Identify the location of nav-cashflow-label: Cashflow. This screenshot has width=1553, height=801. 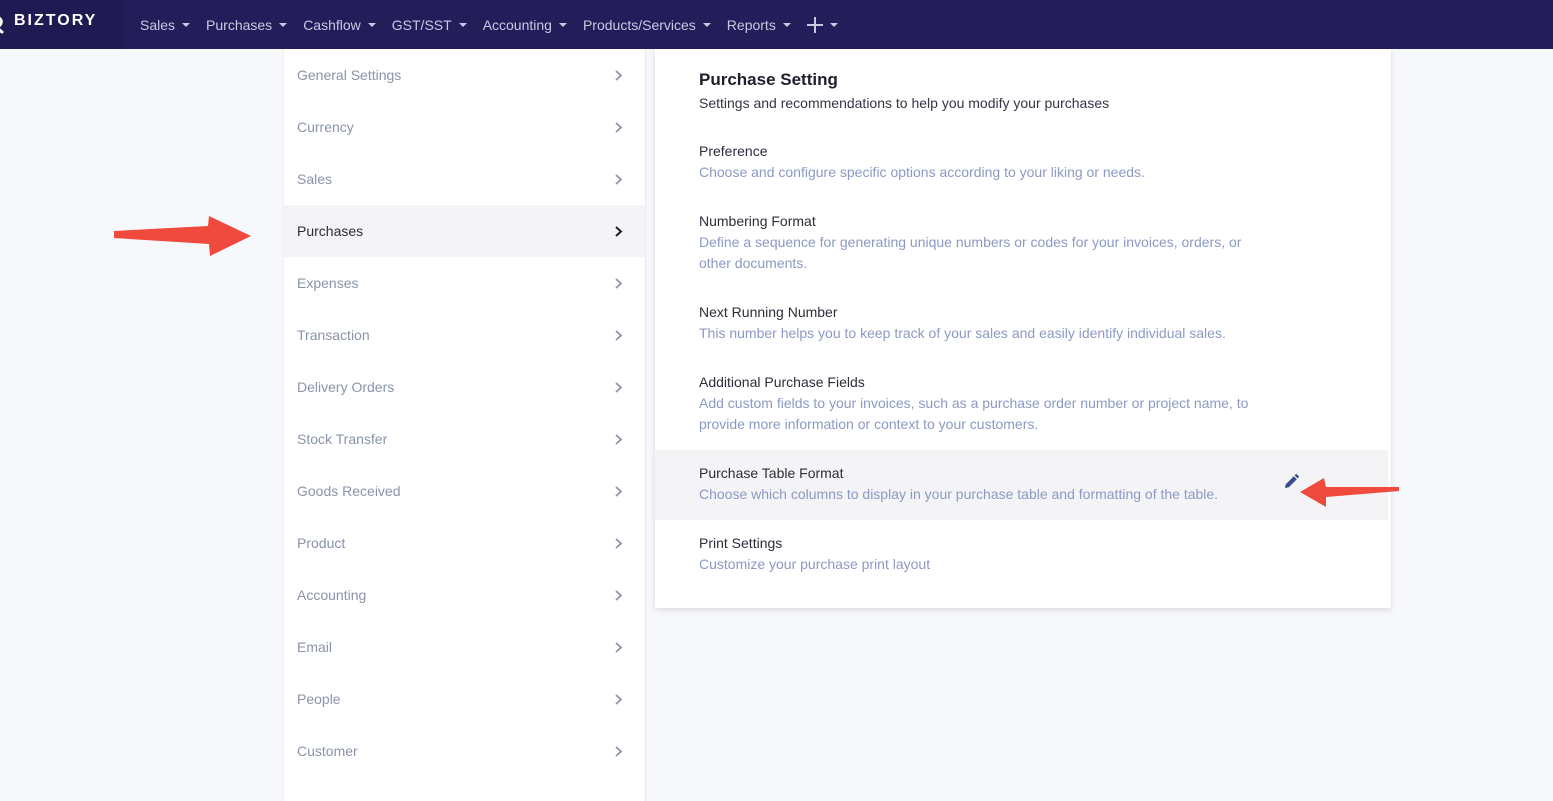
(332, 24).